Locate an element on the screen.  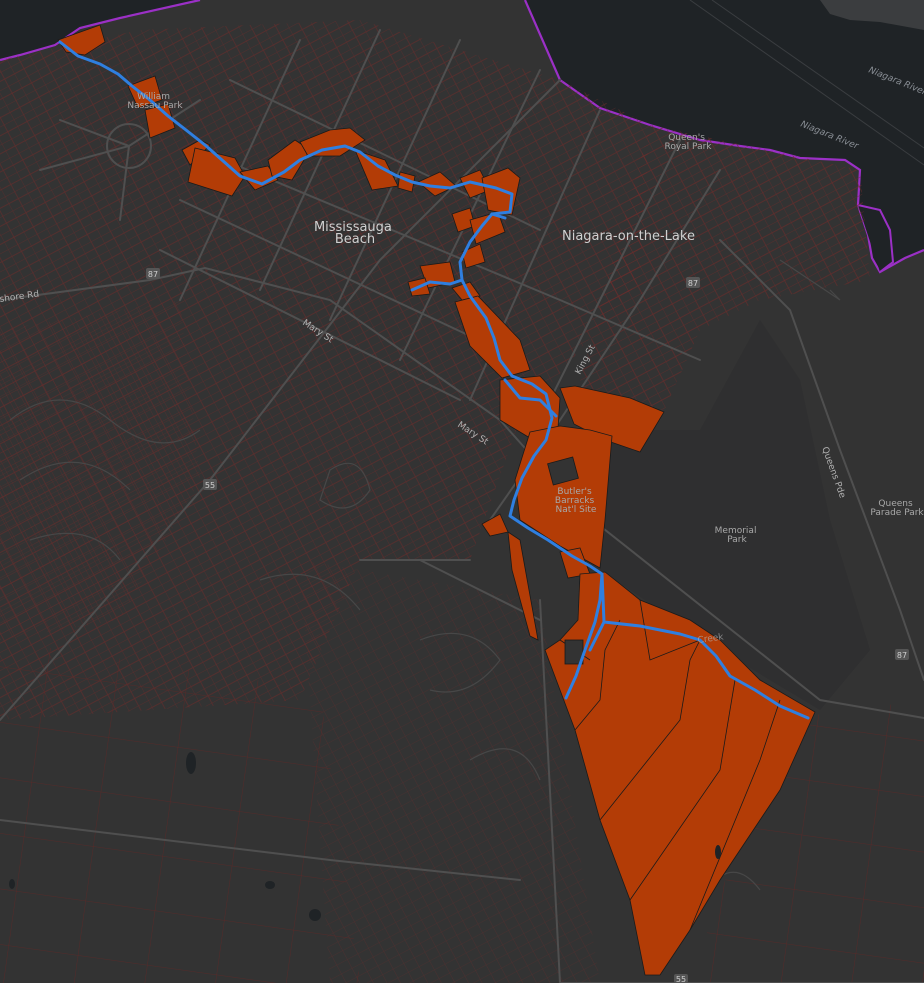
label-butlers-barracks: Butler's Barracks Nat'l Site is located at coordinates (576, 501).